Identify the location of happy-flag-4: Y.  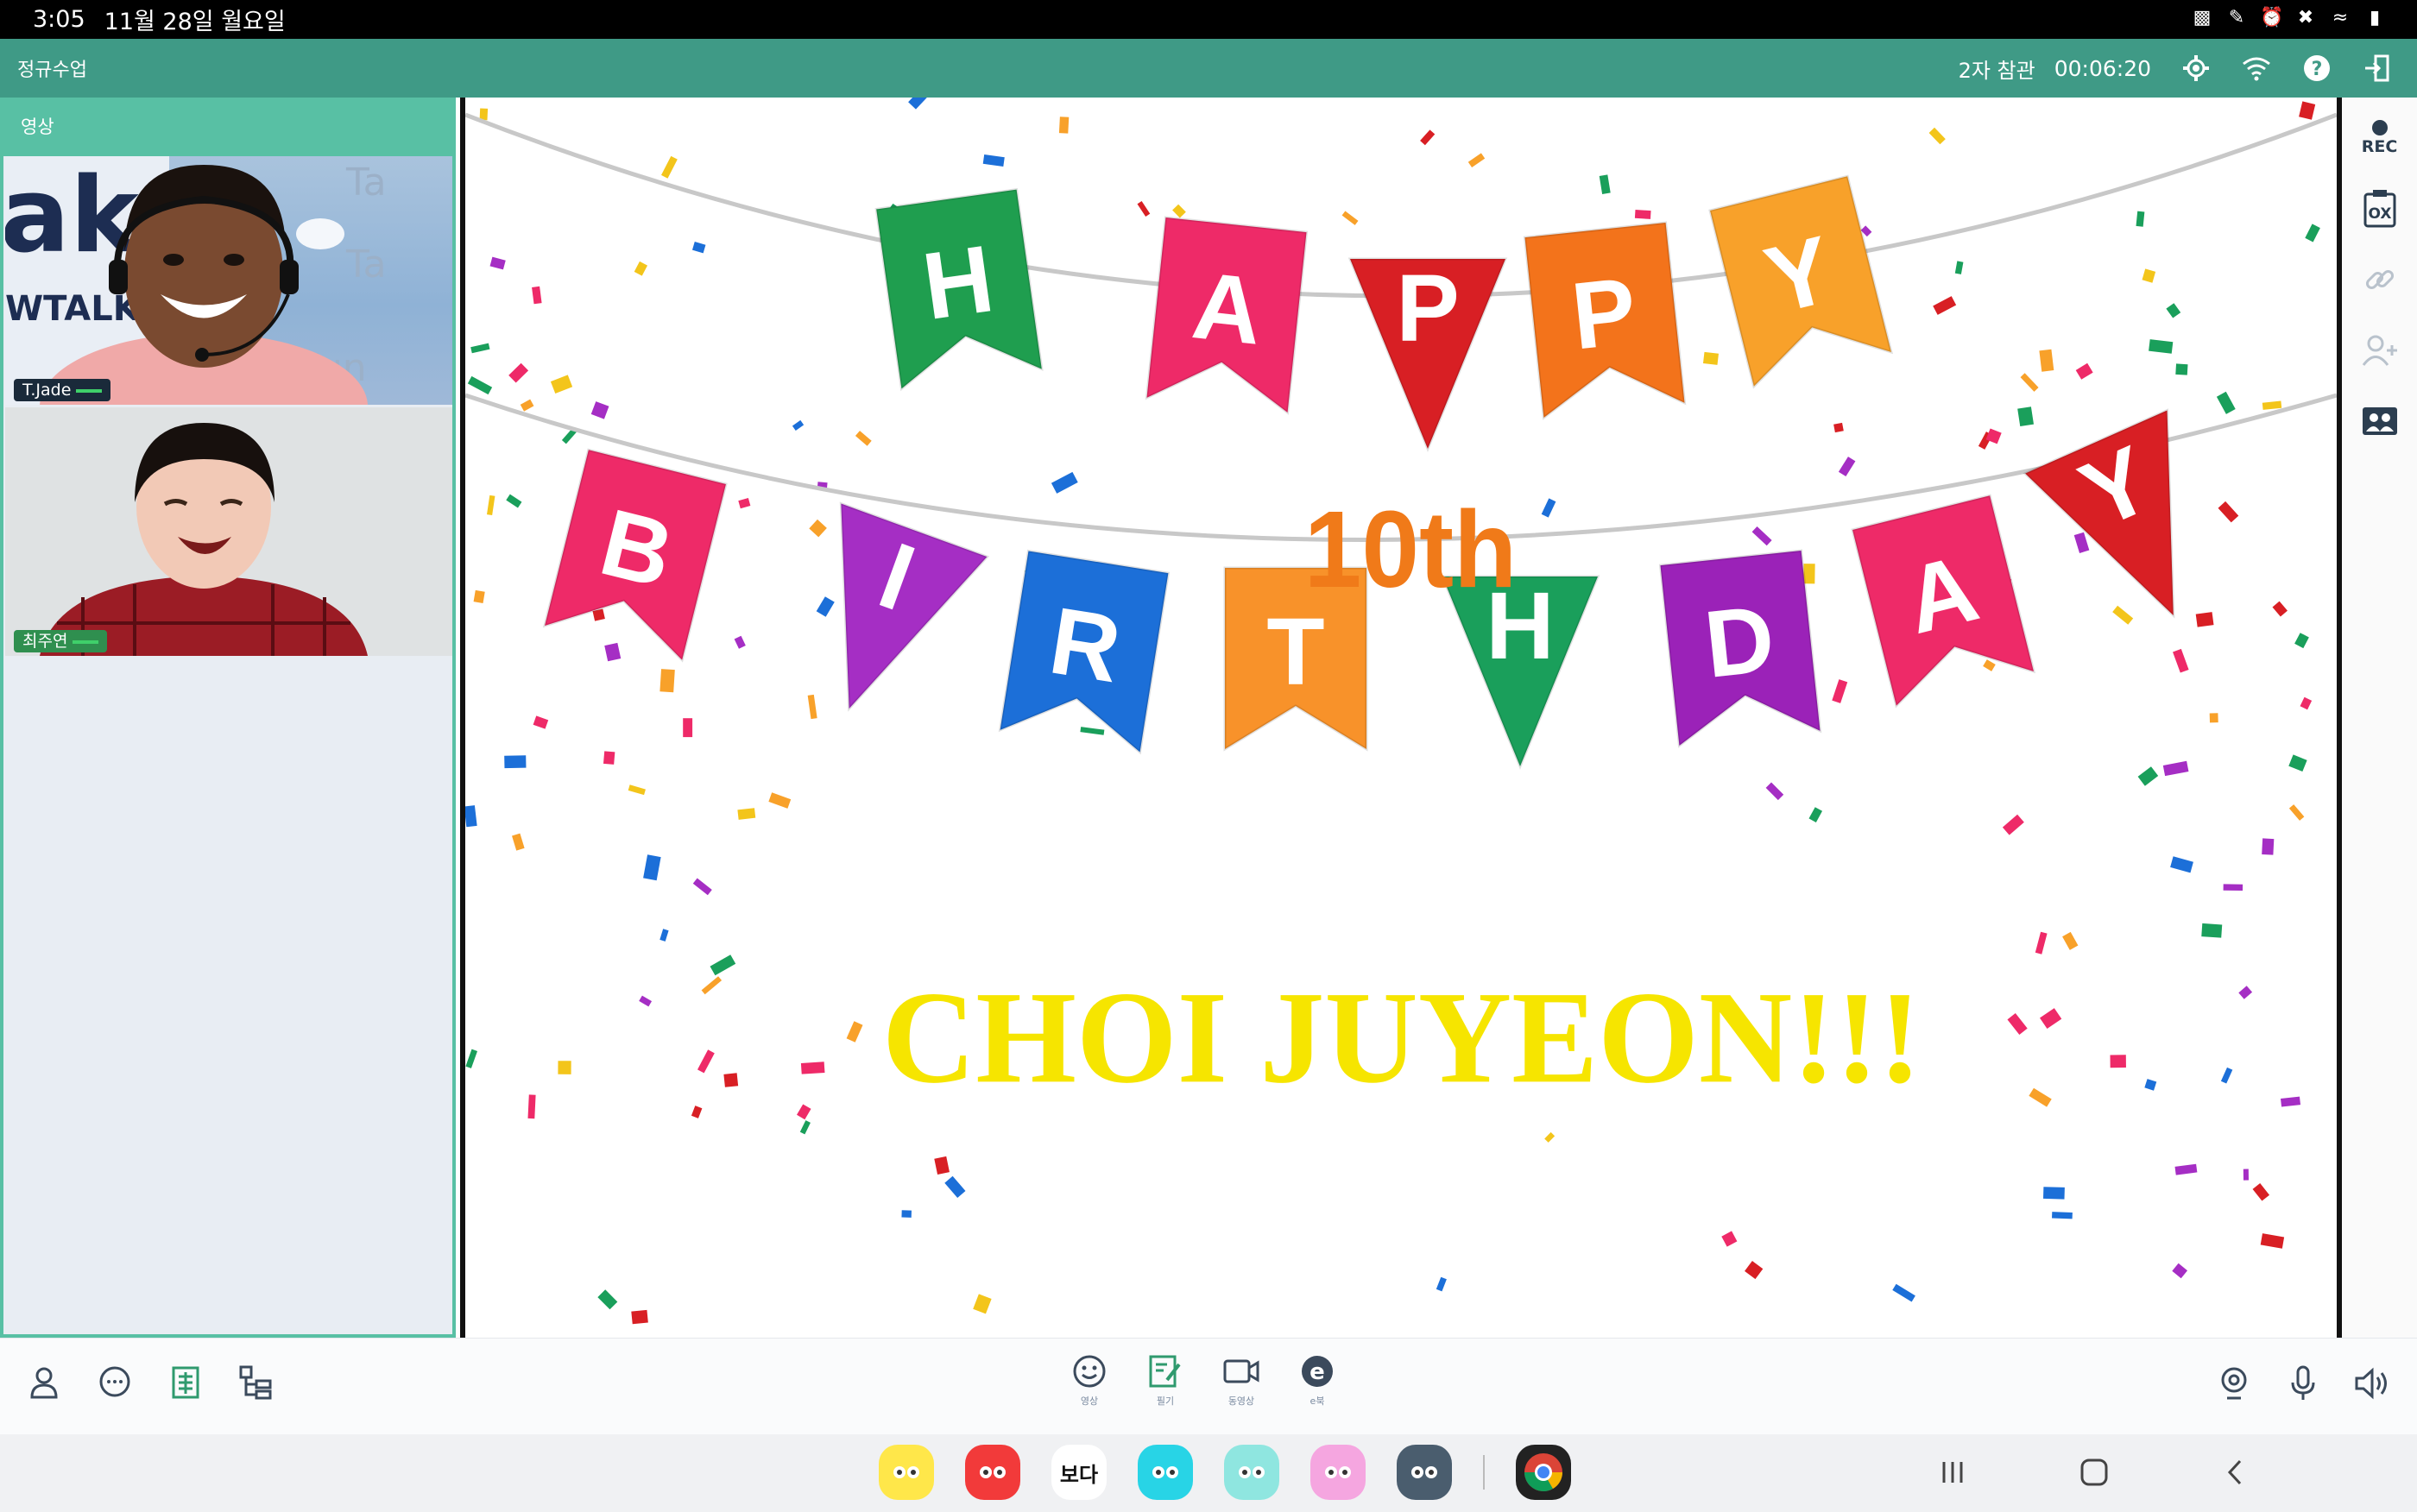
(1801, 281).